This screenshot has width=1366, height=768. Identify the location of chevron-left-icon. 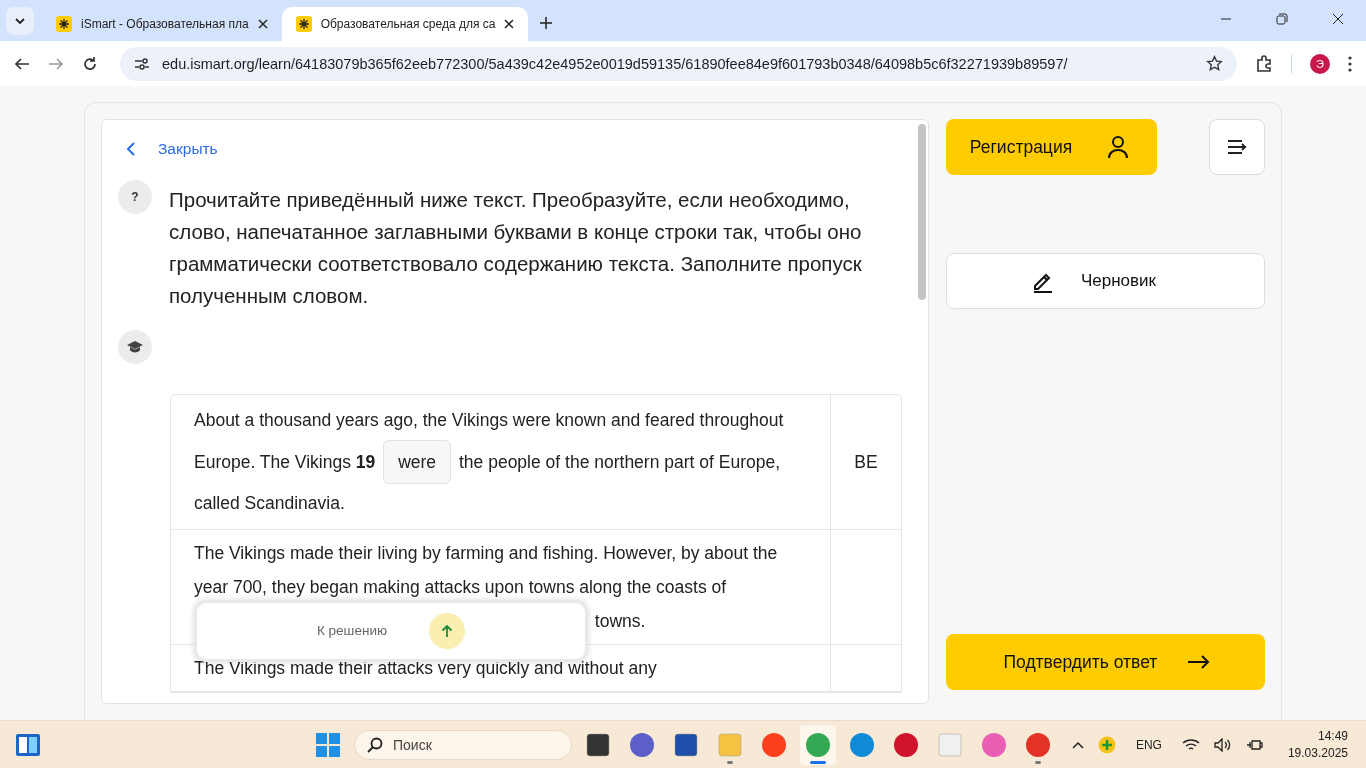
(131, 149).